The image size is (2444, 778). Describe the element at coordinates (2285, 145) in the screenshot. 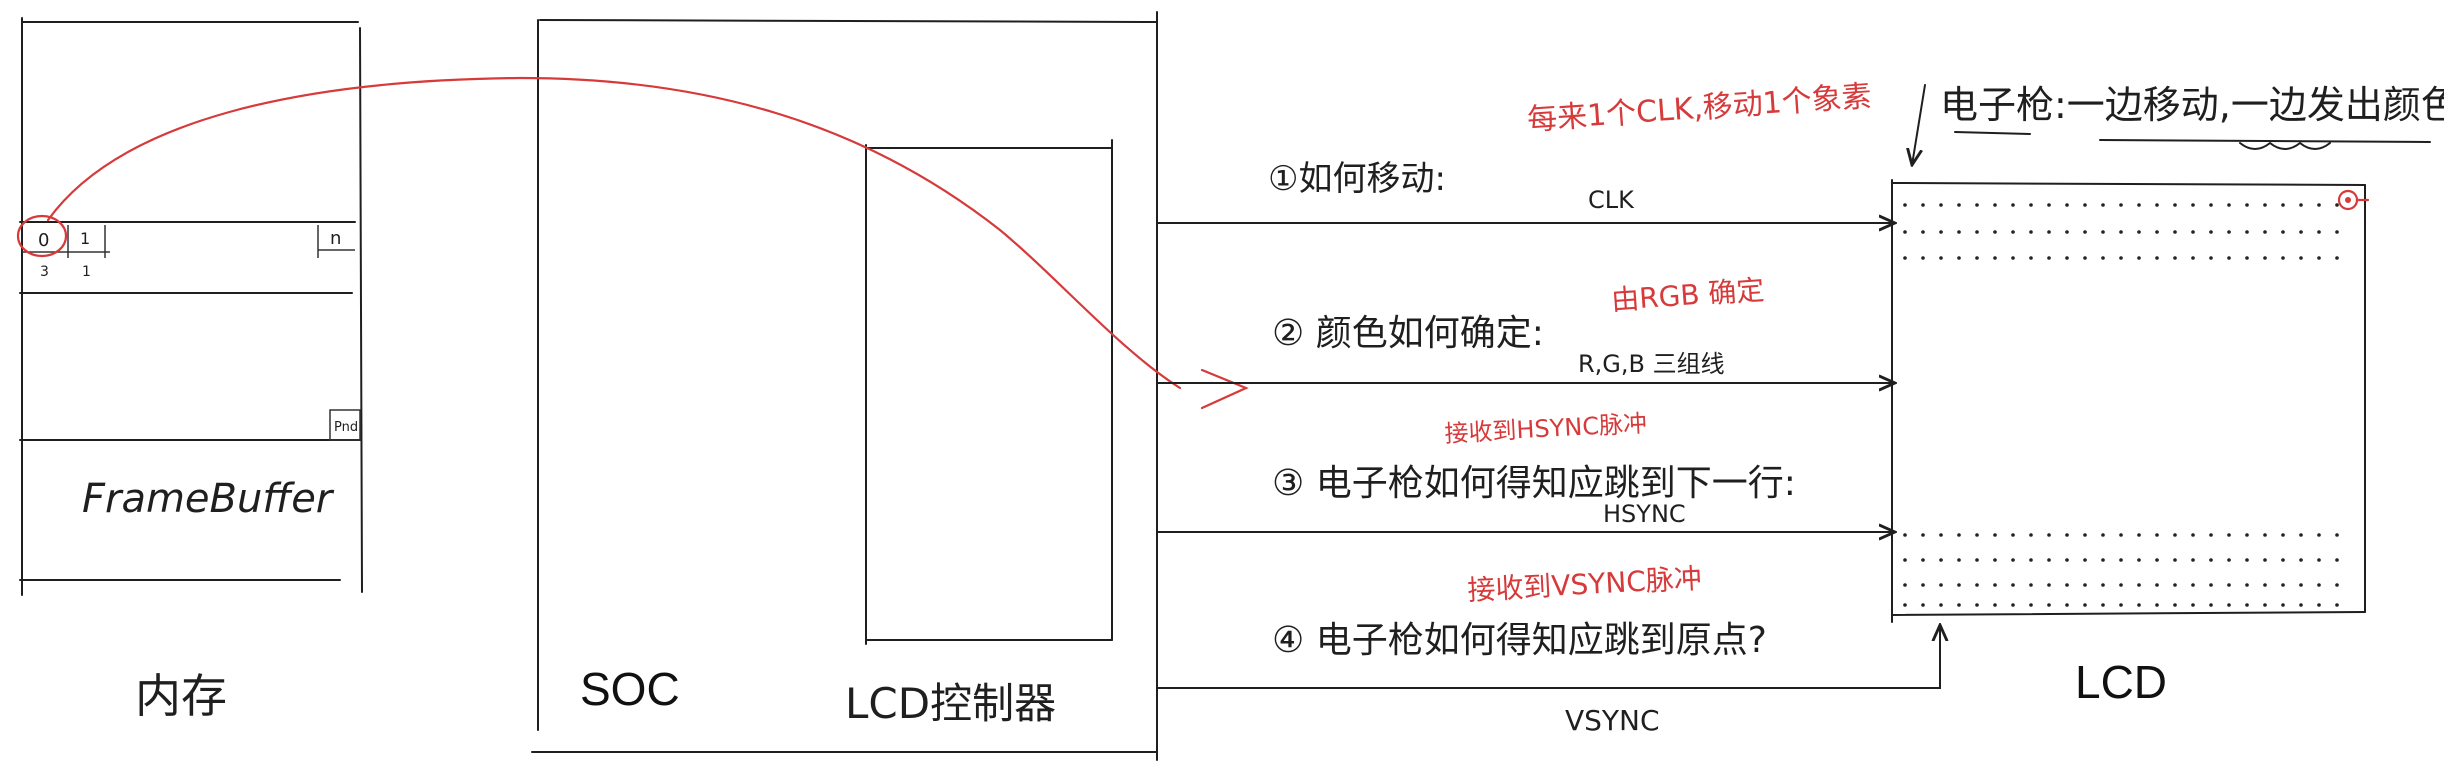

I see `gun-note-squiggle` at that location.